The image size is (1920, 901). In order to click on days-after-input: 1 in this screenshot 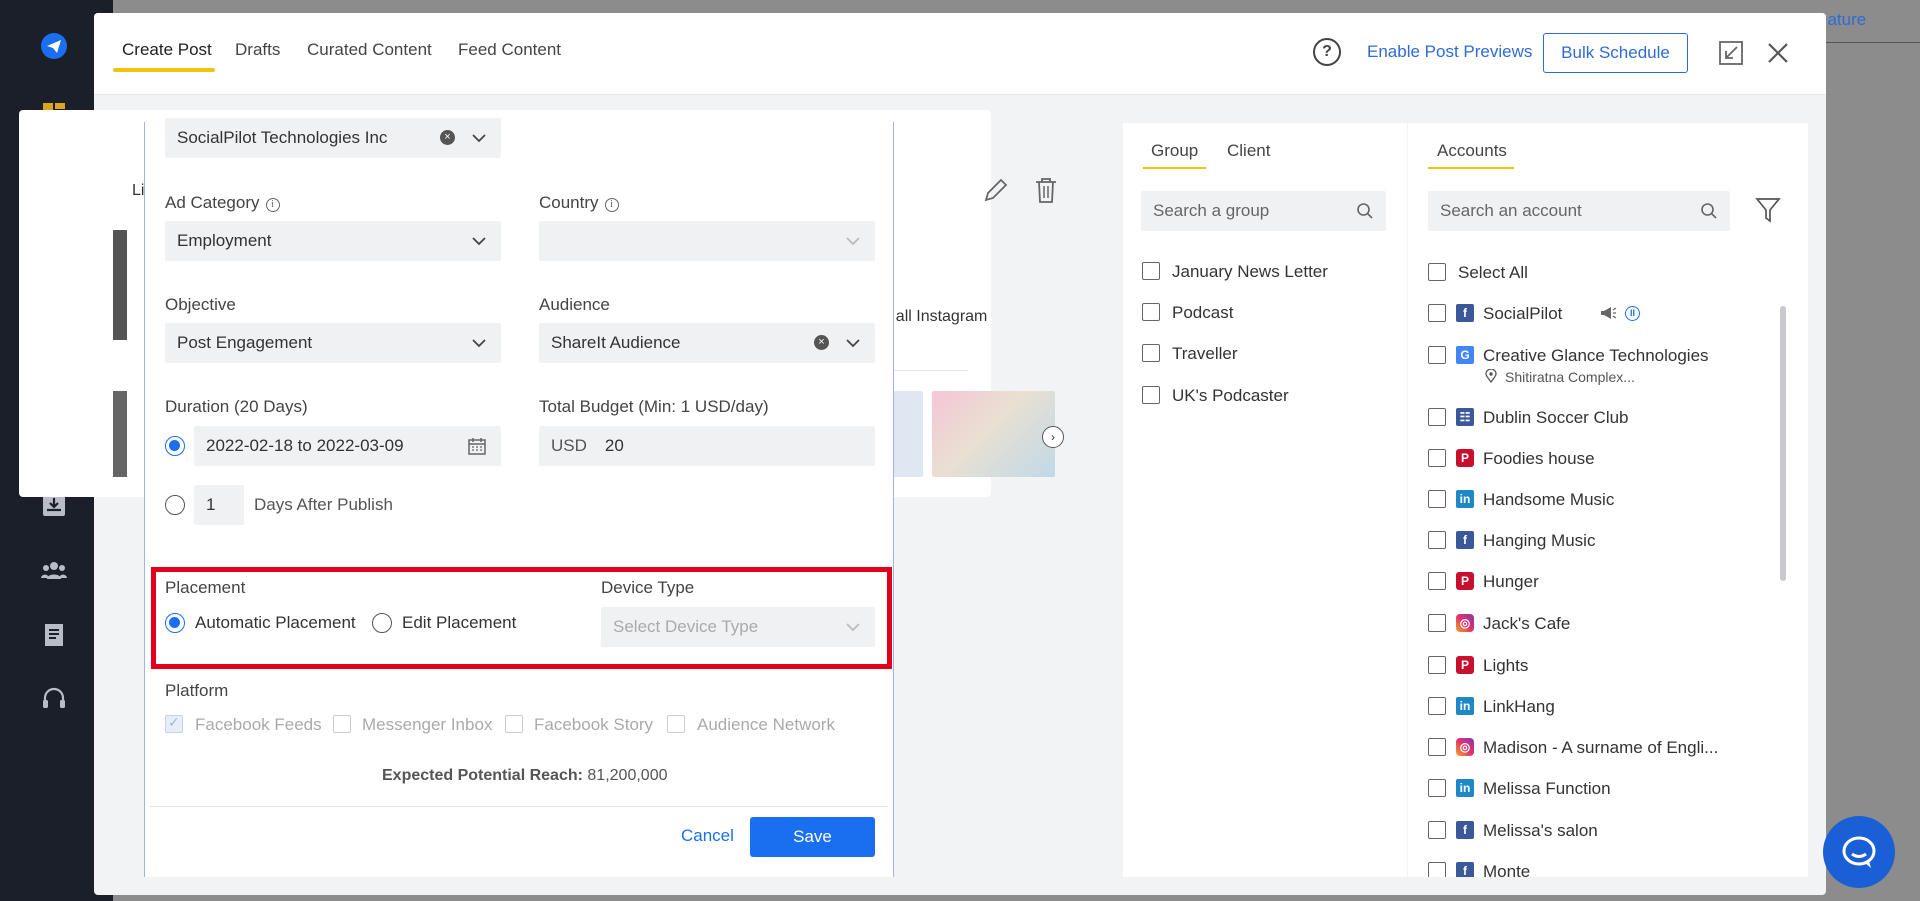, I will do `click(219, 505)`.